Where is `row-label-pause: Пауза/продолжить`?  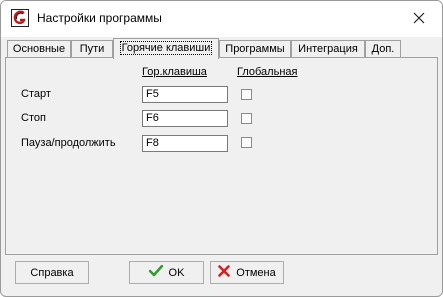
row-label-pause: Пауза/продолжить is located at coordinates (68, 143).